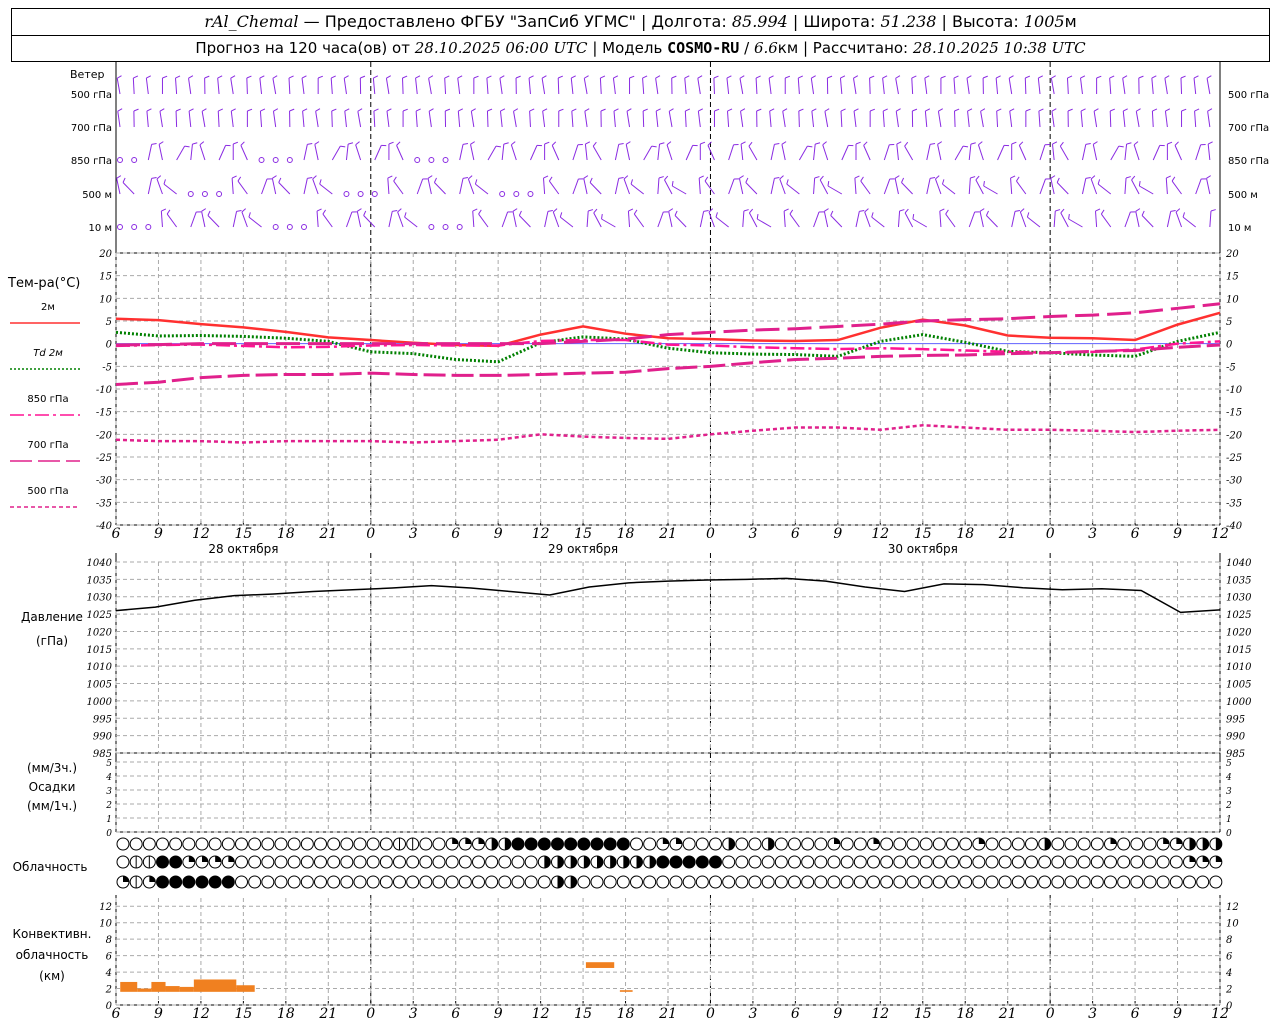 The image size is (1280, 1024). Describe the element at coordinates (1229, 820) in the screenshot. I see `precip-tick-label-right: 1` at that location.